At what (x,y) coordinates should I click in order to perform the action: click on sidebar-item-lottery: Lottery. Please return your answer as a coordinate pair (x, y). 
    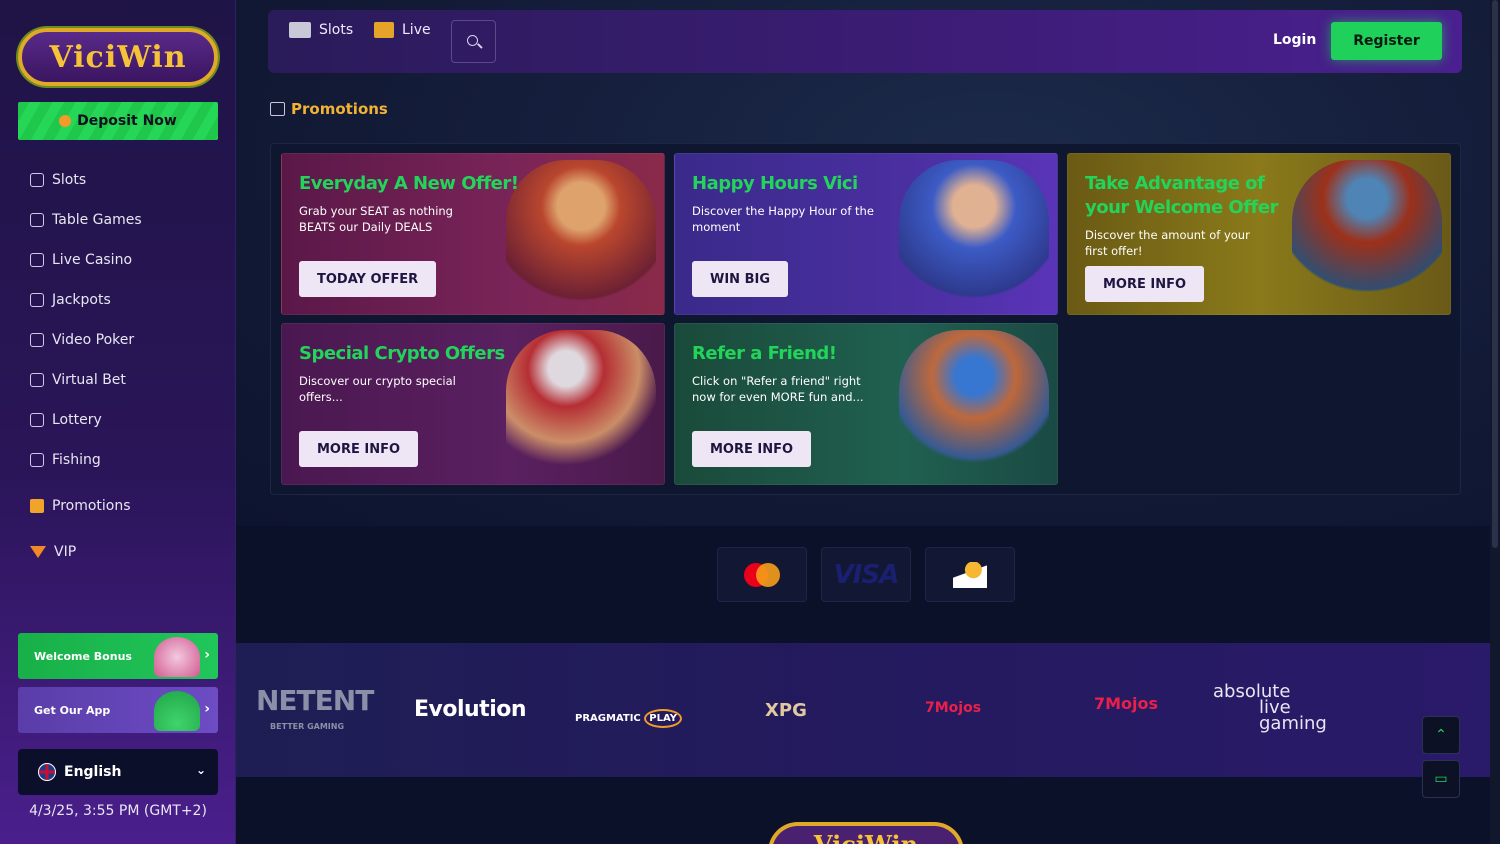
    Looking at the image, I should click on (130, 420).